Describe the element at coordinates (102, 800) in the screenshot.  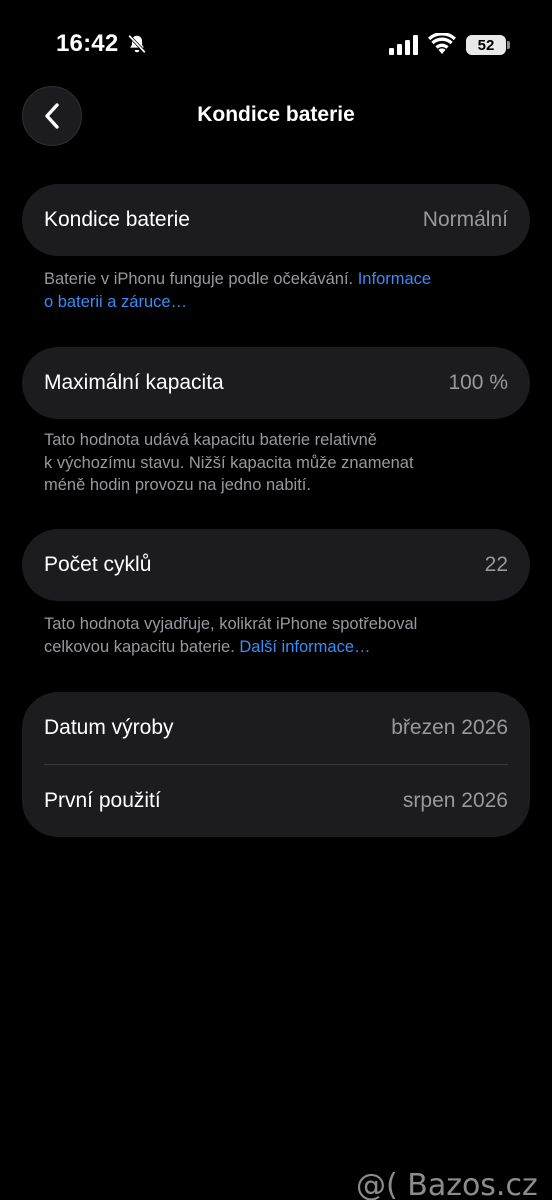
I see `first-use-label: První použití` at that location.